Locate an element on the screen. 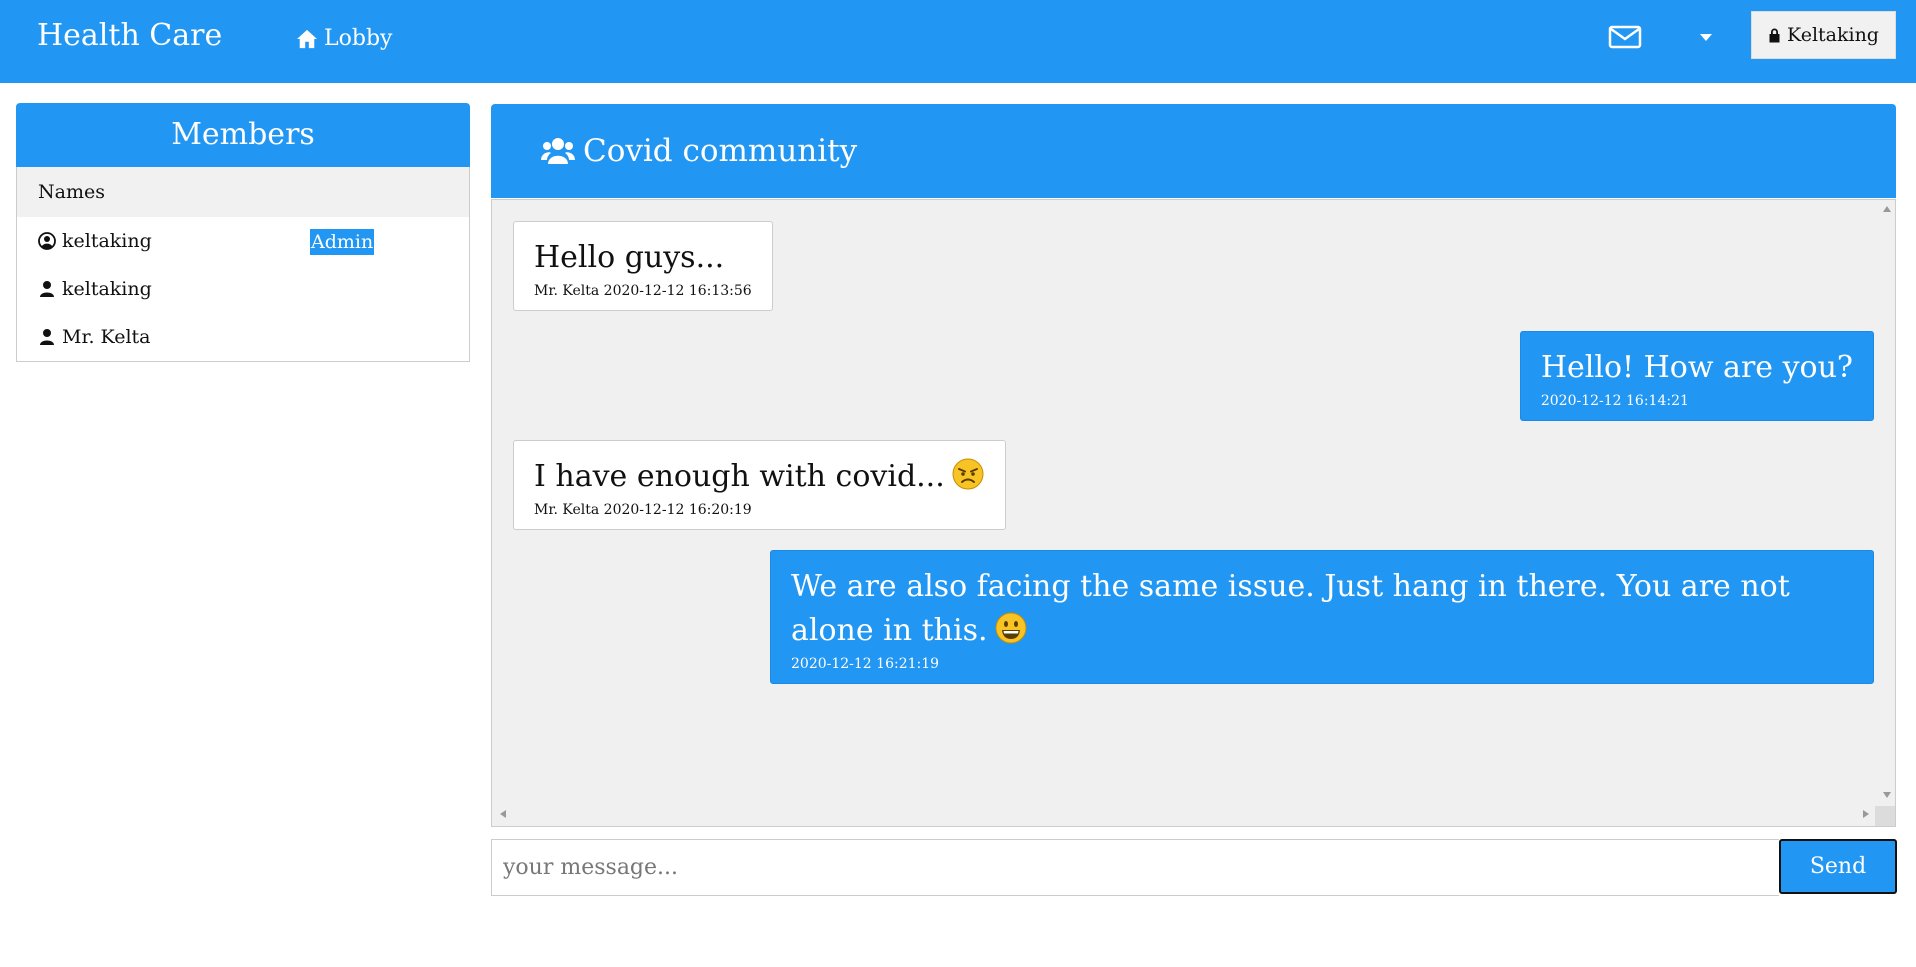 The width and height of the screenshot is (1916, 967). chevron-down-icon is located at coordinates (1706, 37).